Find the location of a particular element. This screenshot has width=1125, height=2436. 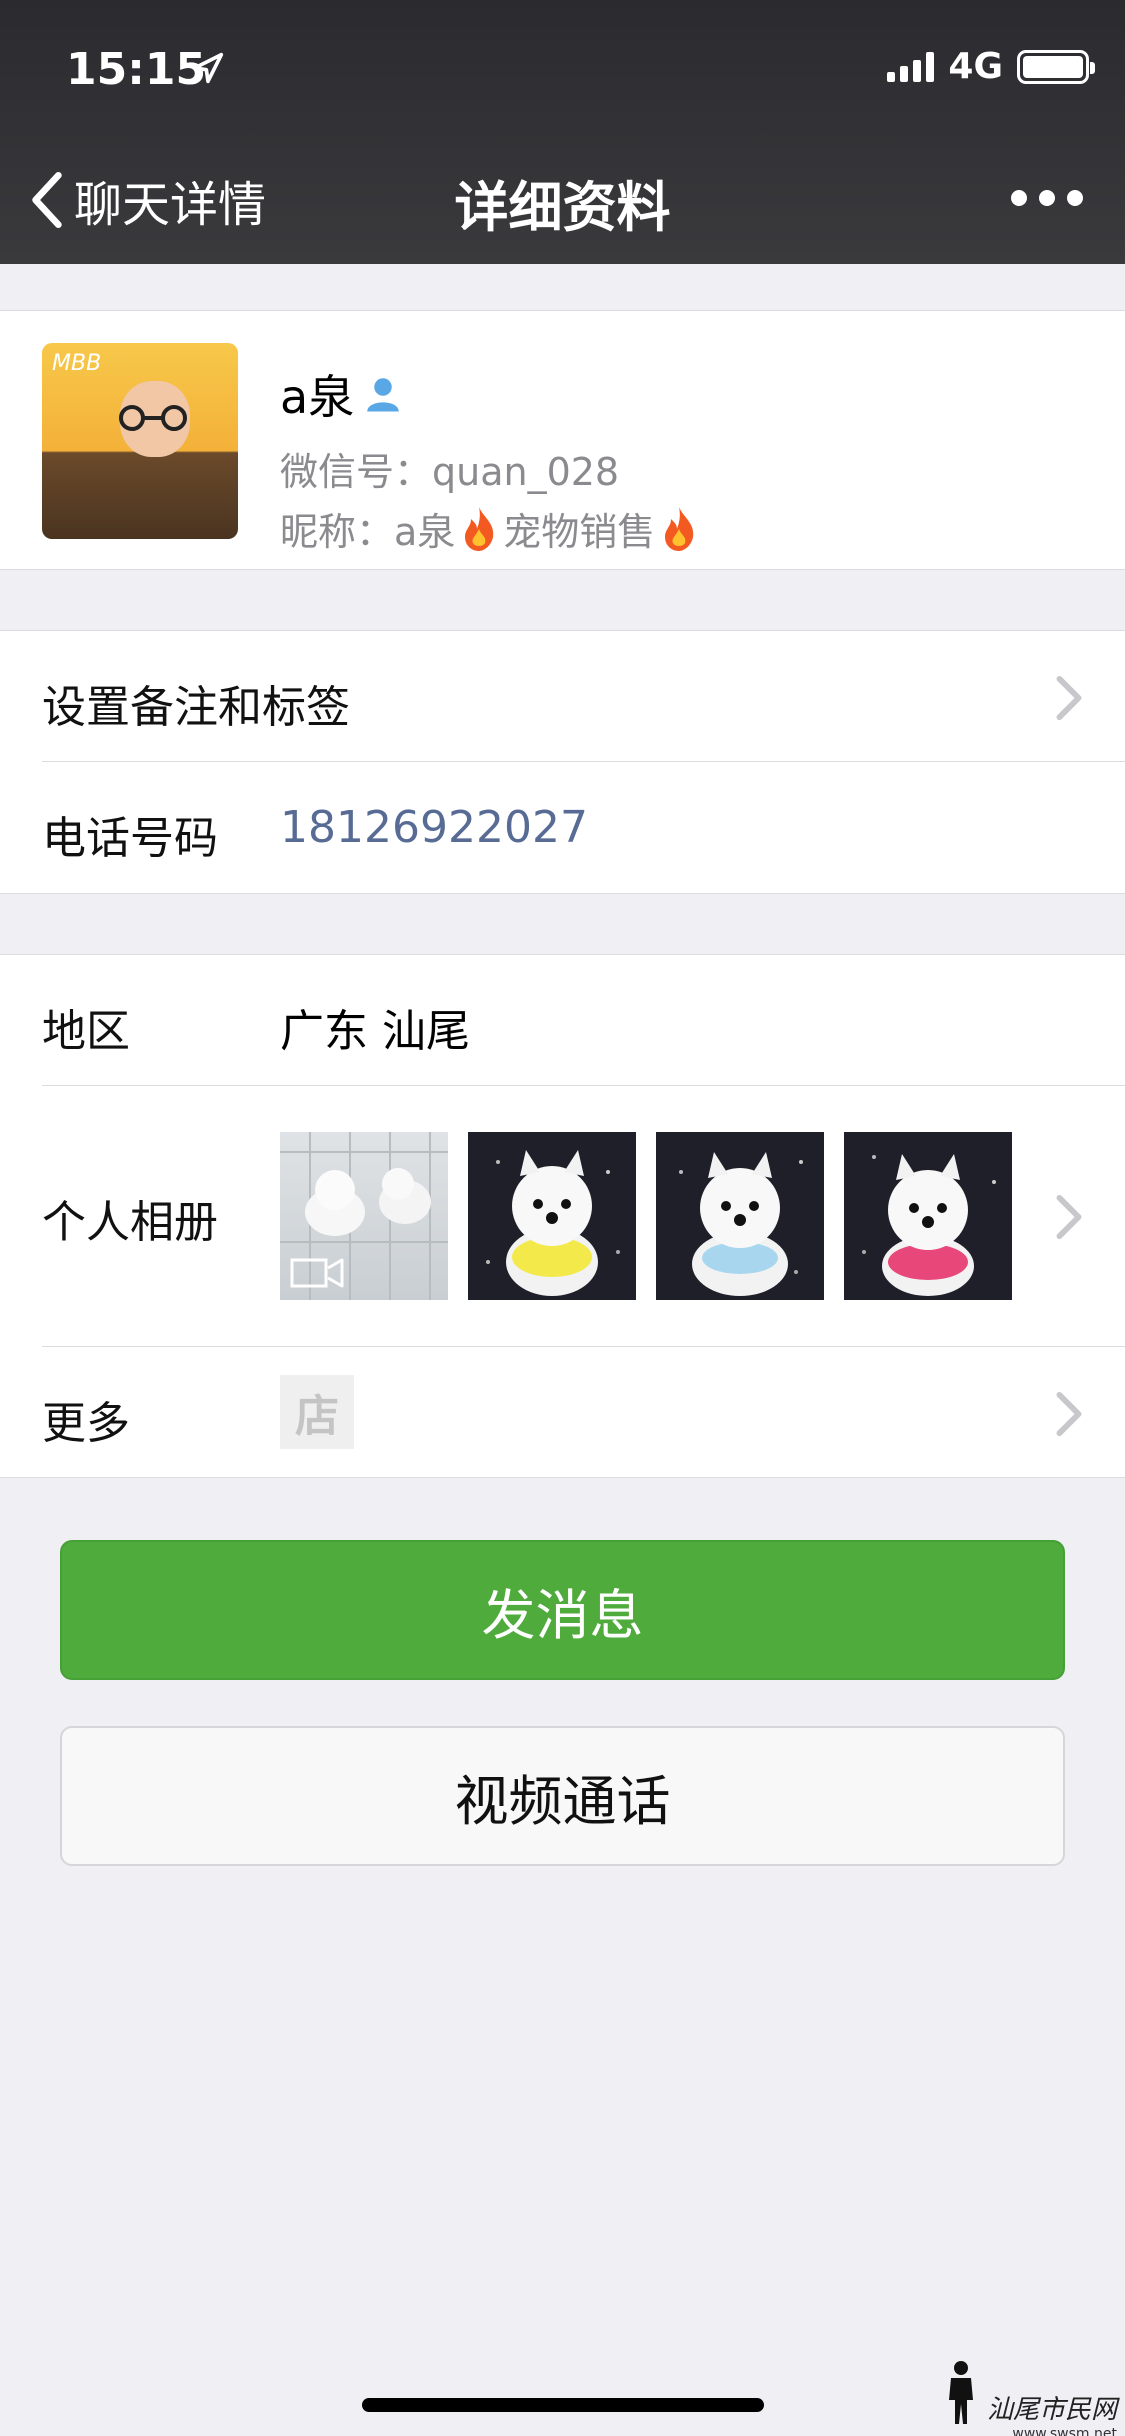

silhouette-logo-icon is located at coordinates (960, 2392).